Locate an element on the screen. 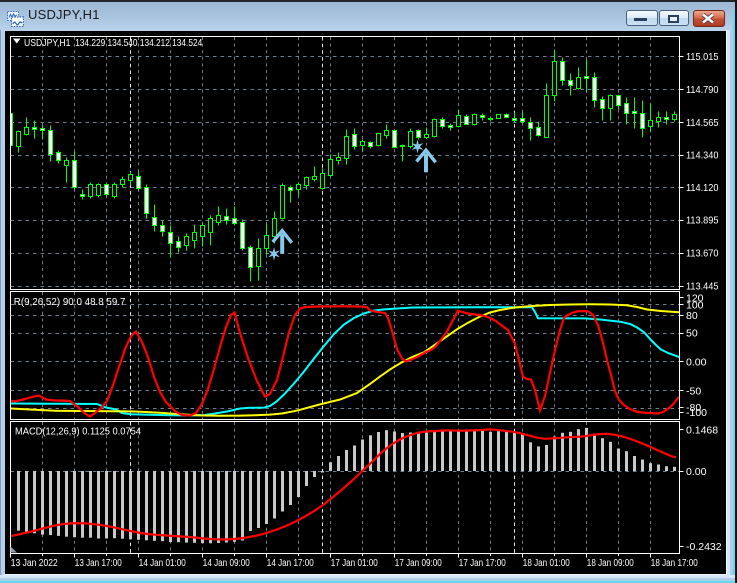  svg-text: 114.120 is located at coordinates (702, 188).